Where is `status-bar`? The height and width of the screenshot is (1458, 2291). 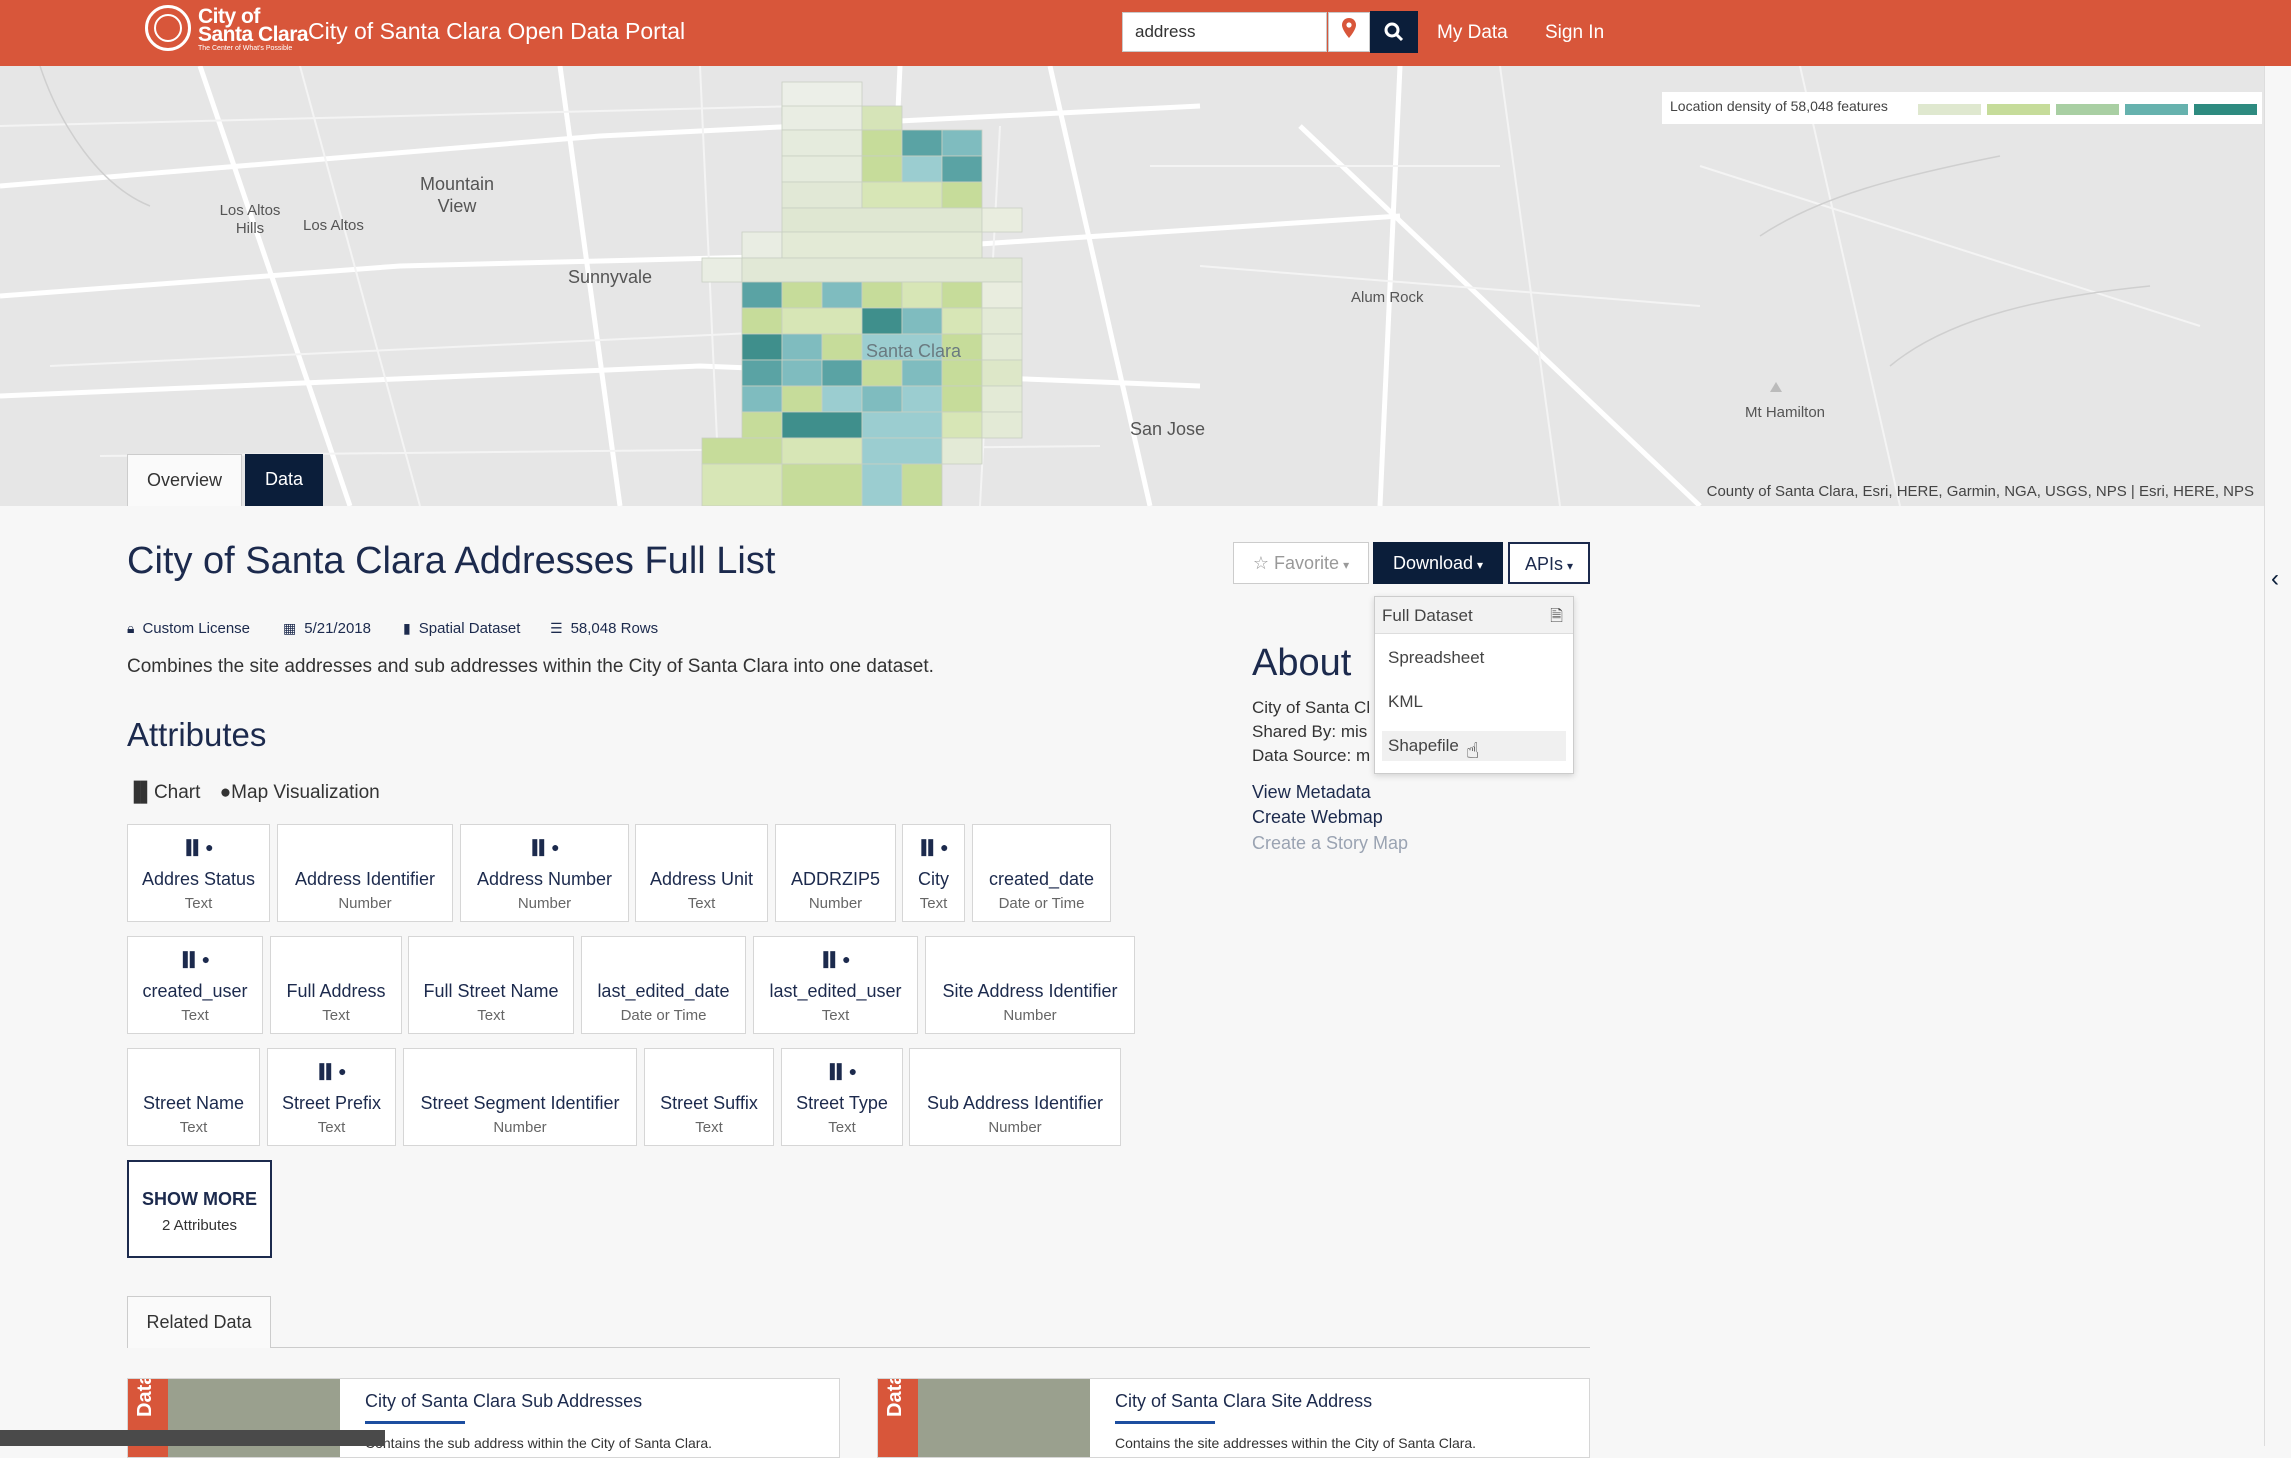
status-bar is located at coordinates (192, 1438).